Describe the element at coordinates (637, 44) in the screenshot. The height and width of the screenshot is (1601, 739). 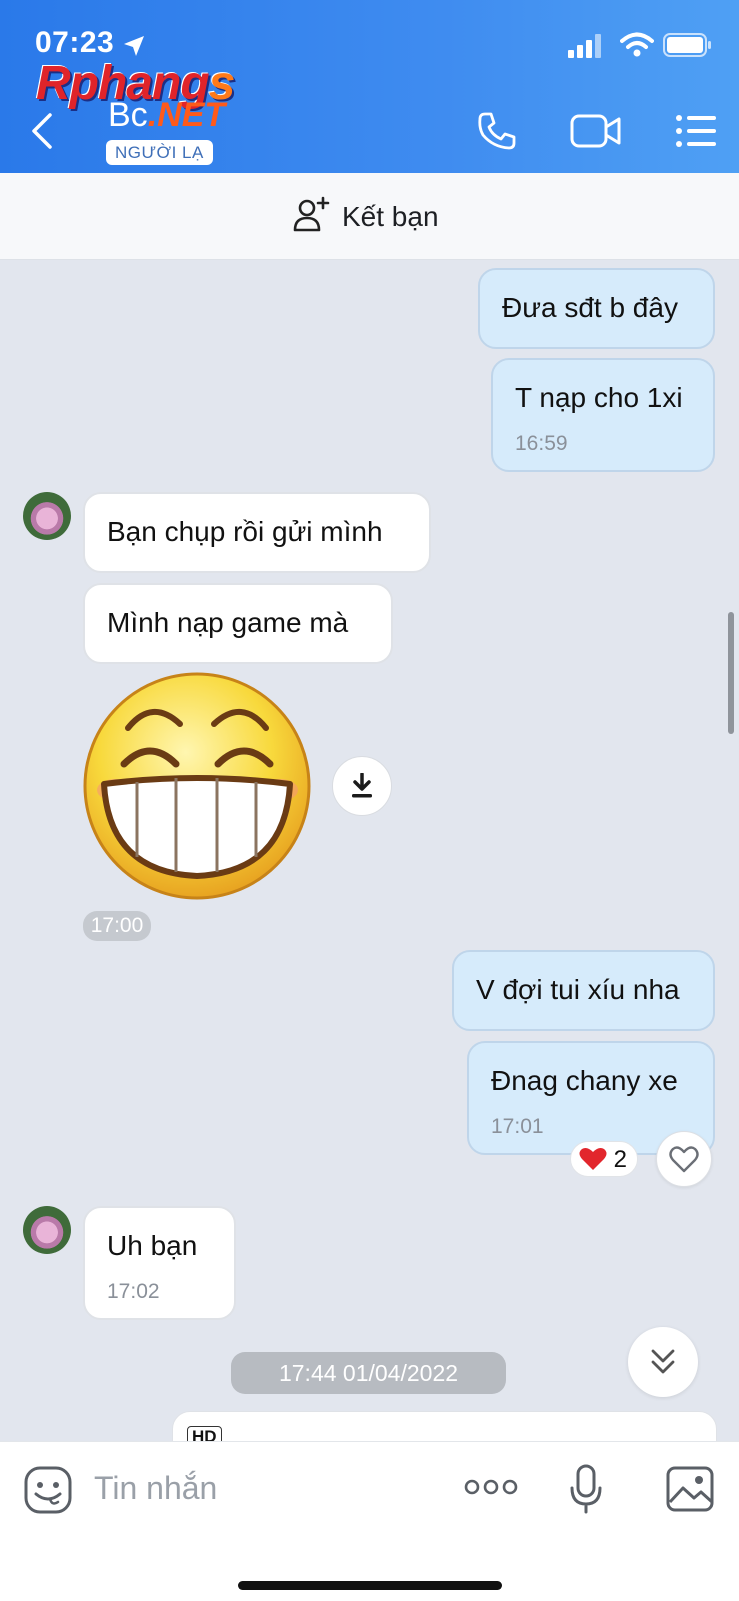
I see `wifi-icon` at that location.